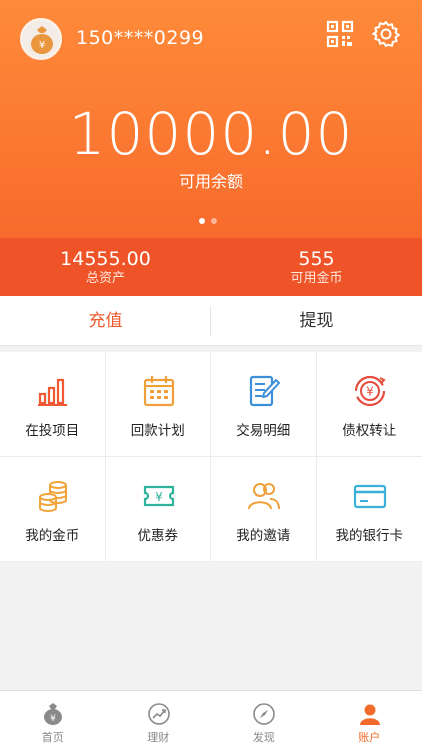 This screenshot has width=422, height=750. What do you see at coordinates (264, 391) in the screenshot?
I see `document-edit-icon` at bounding box center [264, 391].